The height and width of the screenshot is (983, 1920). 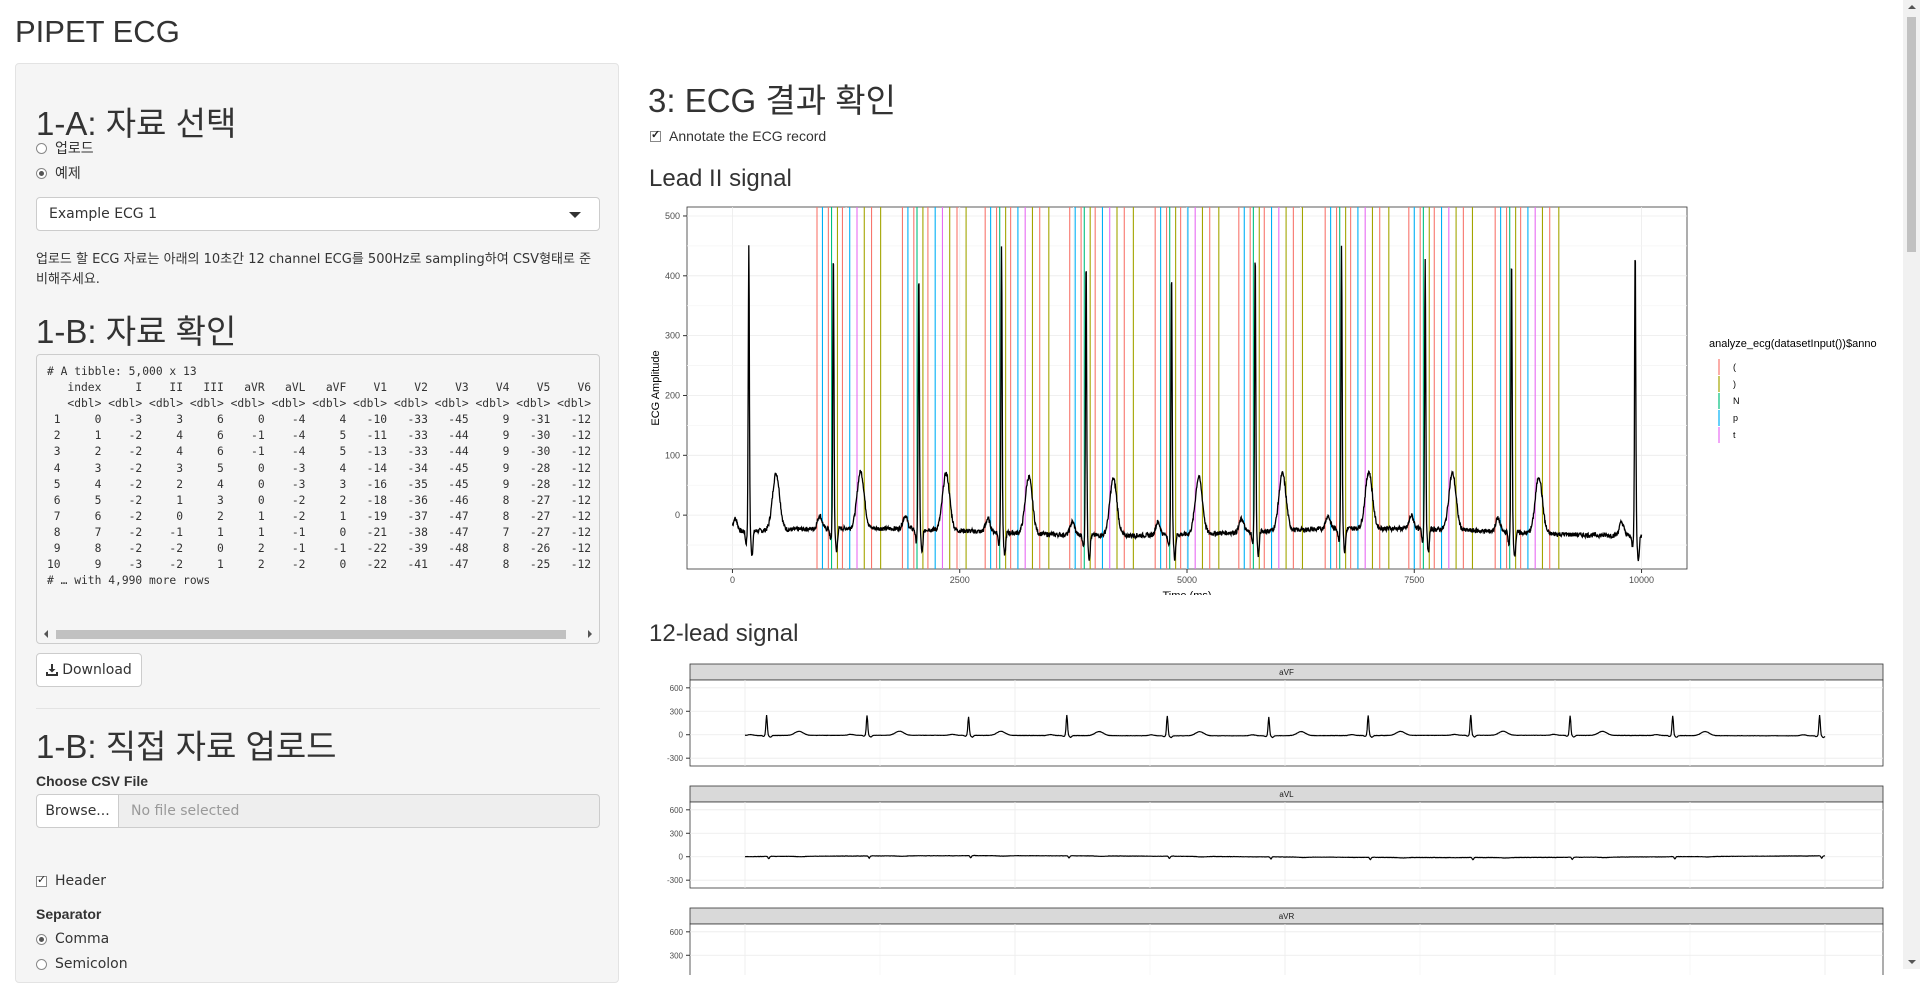 I want to click on section-upload-title: 1-B: 직접 자료 업로드, so click(x=186, y=744).